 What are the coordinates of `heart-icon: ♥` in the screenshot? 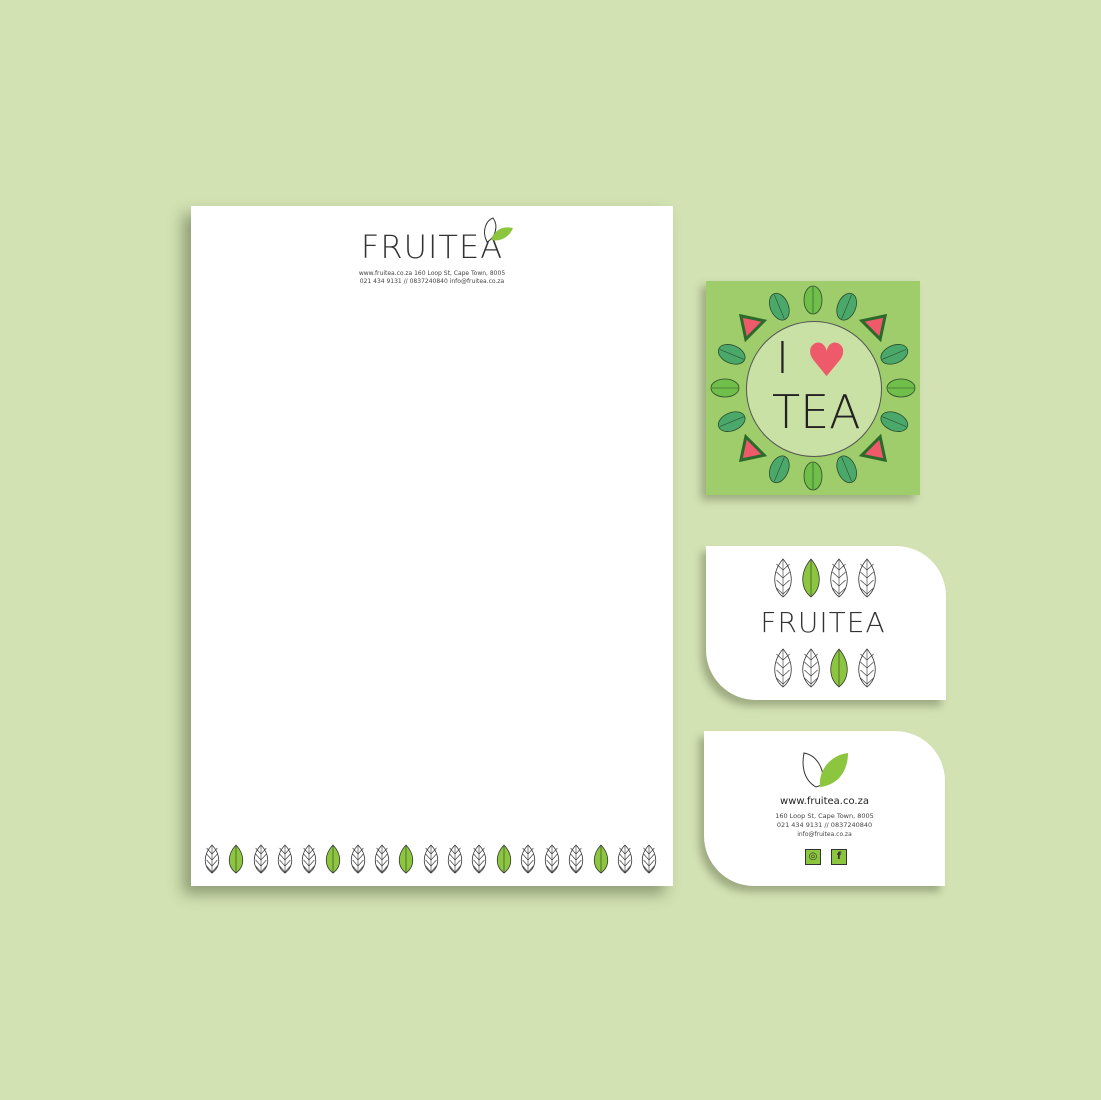 It's located at (827, 360).